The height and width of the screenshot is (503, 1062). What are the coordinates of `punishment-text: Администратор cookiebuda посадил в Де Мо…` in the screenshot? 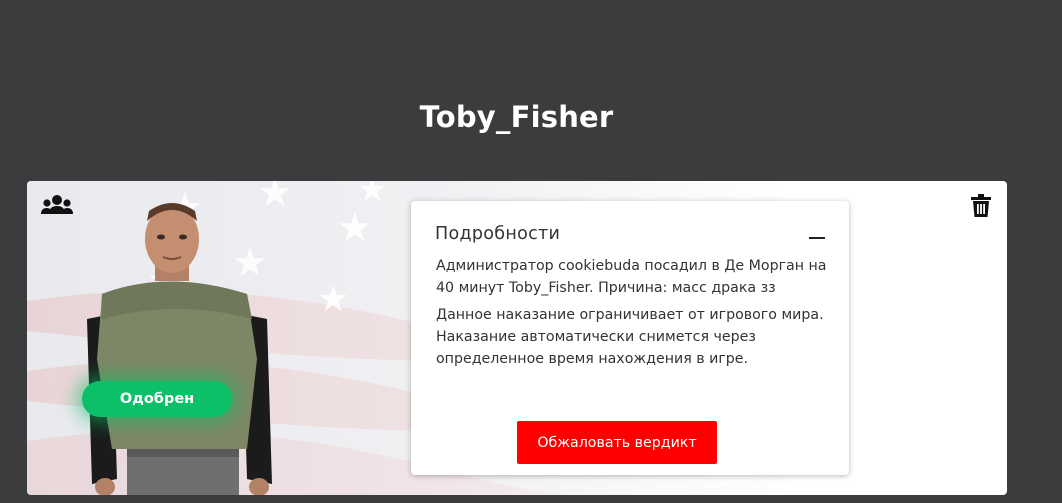 It's located at (631, 277).